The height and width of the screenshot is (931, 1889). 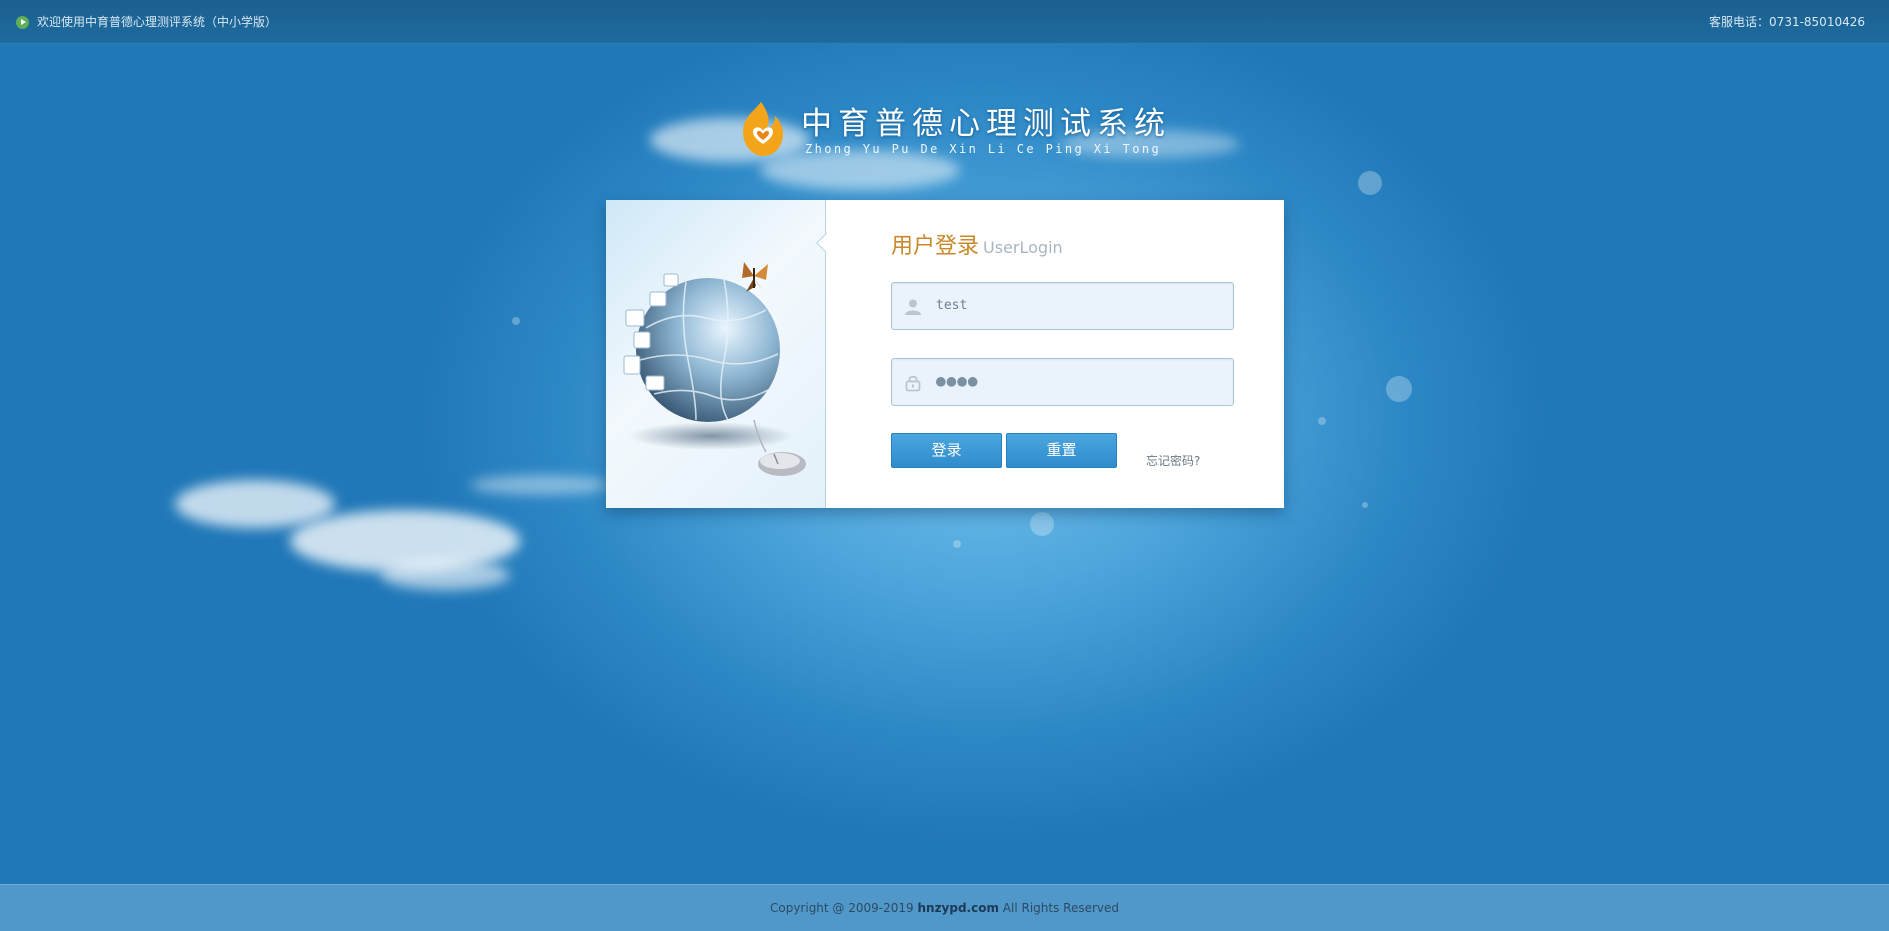 What do you see at coordinates (944, 22) in the screenshot?
I see `top-bar: 欢迎使用中育普德心理测评系统（中小学版） 客服电话：0731-85010426` at bounding box center [944, 22].